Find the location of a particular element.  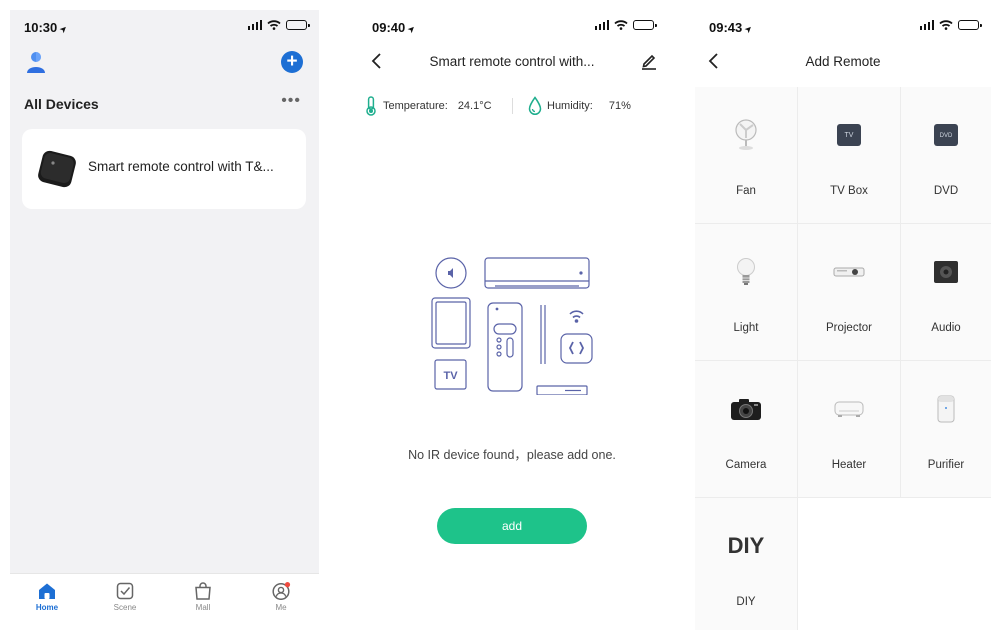

tv-illustration-label: TV is located at coordinates (450, 376).